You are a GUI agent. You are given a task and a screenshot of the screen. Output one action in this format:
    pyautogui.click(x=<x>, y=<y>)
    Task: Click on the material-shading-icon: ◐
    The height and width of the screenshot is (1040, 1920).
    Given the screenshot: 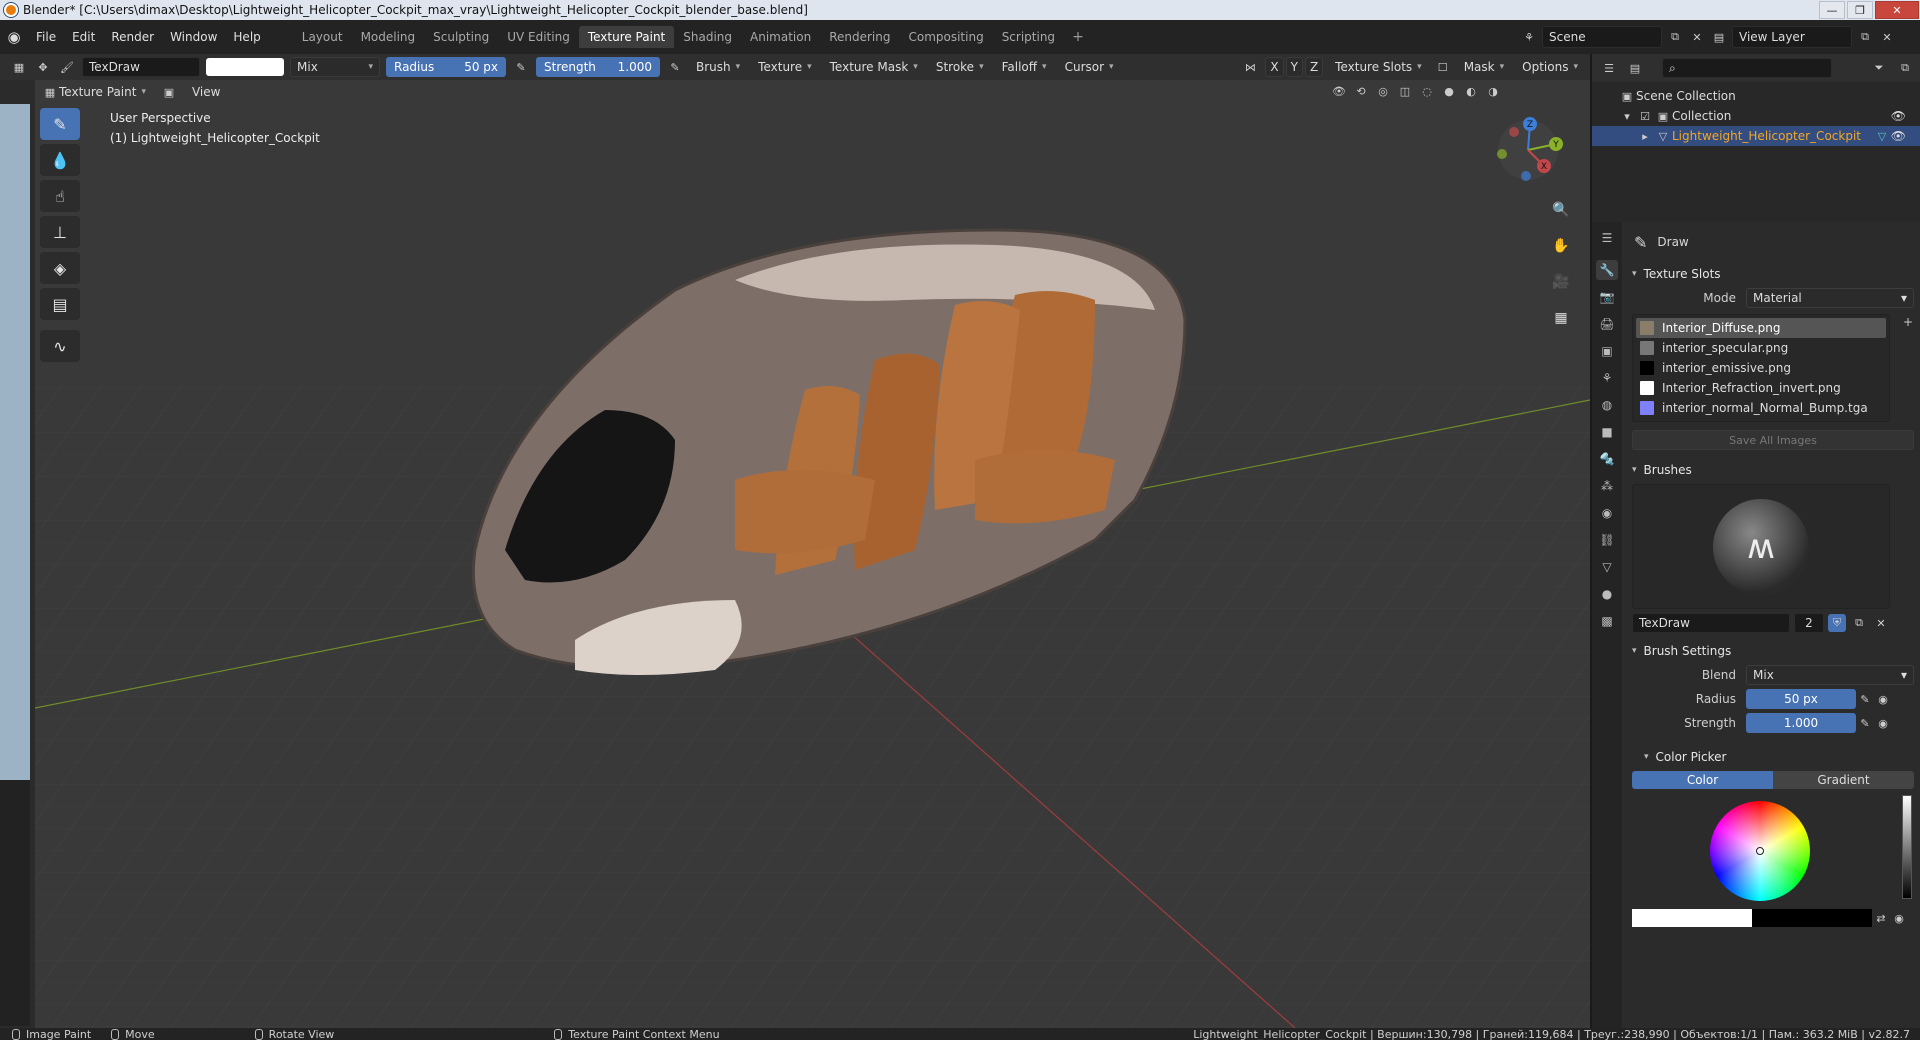 What is the action you would take?
    pyautogui.click(x=1471, y=91)
    